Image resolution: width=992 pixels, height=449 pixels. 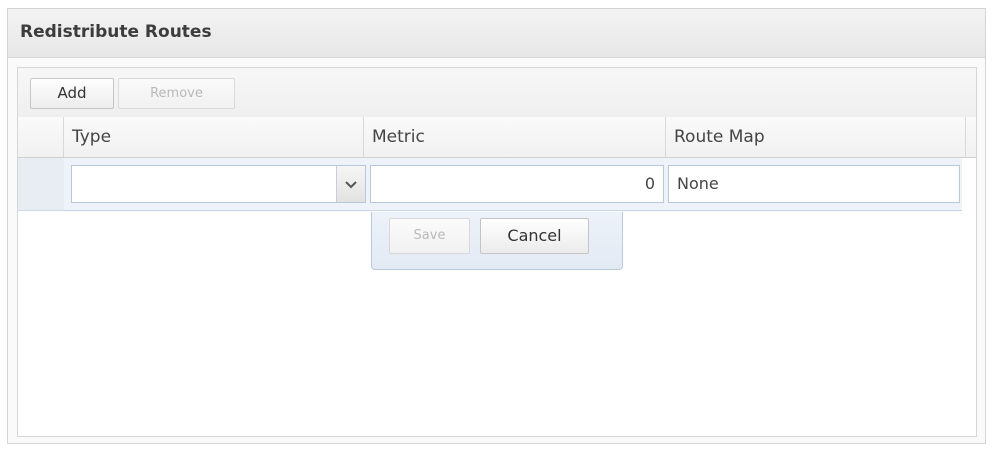 What do you see at coordinates (350, 184) in the screenshot?
I see `chevron-down-icon` at bounding box center [350, 184].